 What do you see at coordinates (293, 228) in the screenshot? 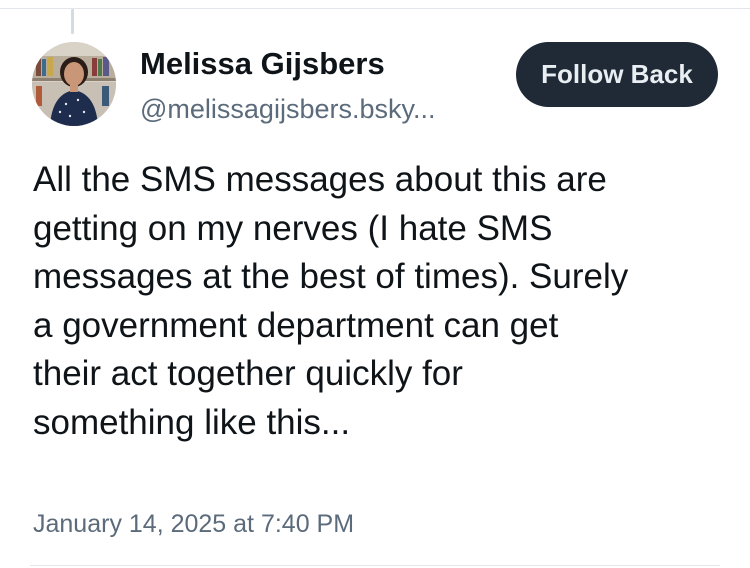
I see `post-text-line: getting on my nerves (I hate SMS` at bounding box center [293, 228].